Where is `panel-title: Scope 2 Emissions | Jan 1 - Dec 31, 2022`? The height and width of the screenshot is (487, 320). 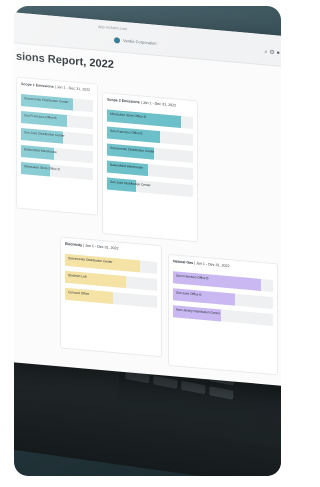 panel-title: Scope 2 Emissions | Jan 1 - Dec 31, 2022 is located at coordinates (141, 102).